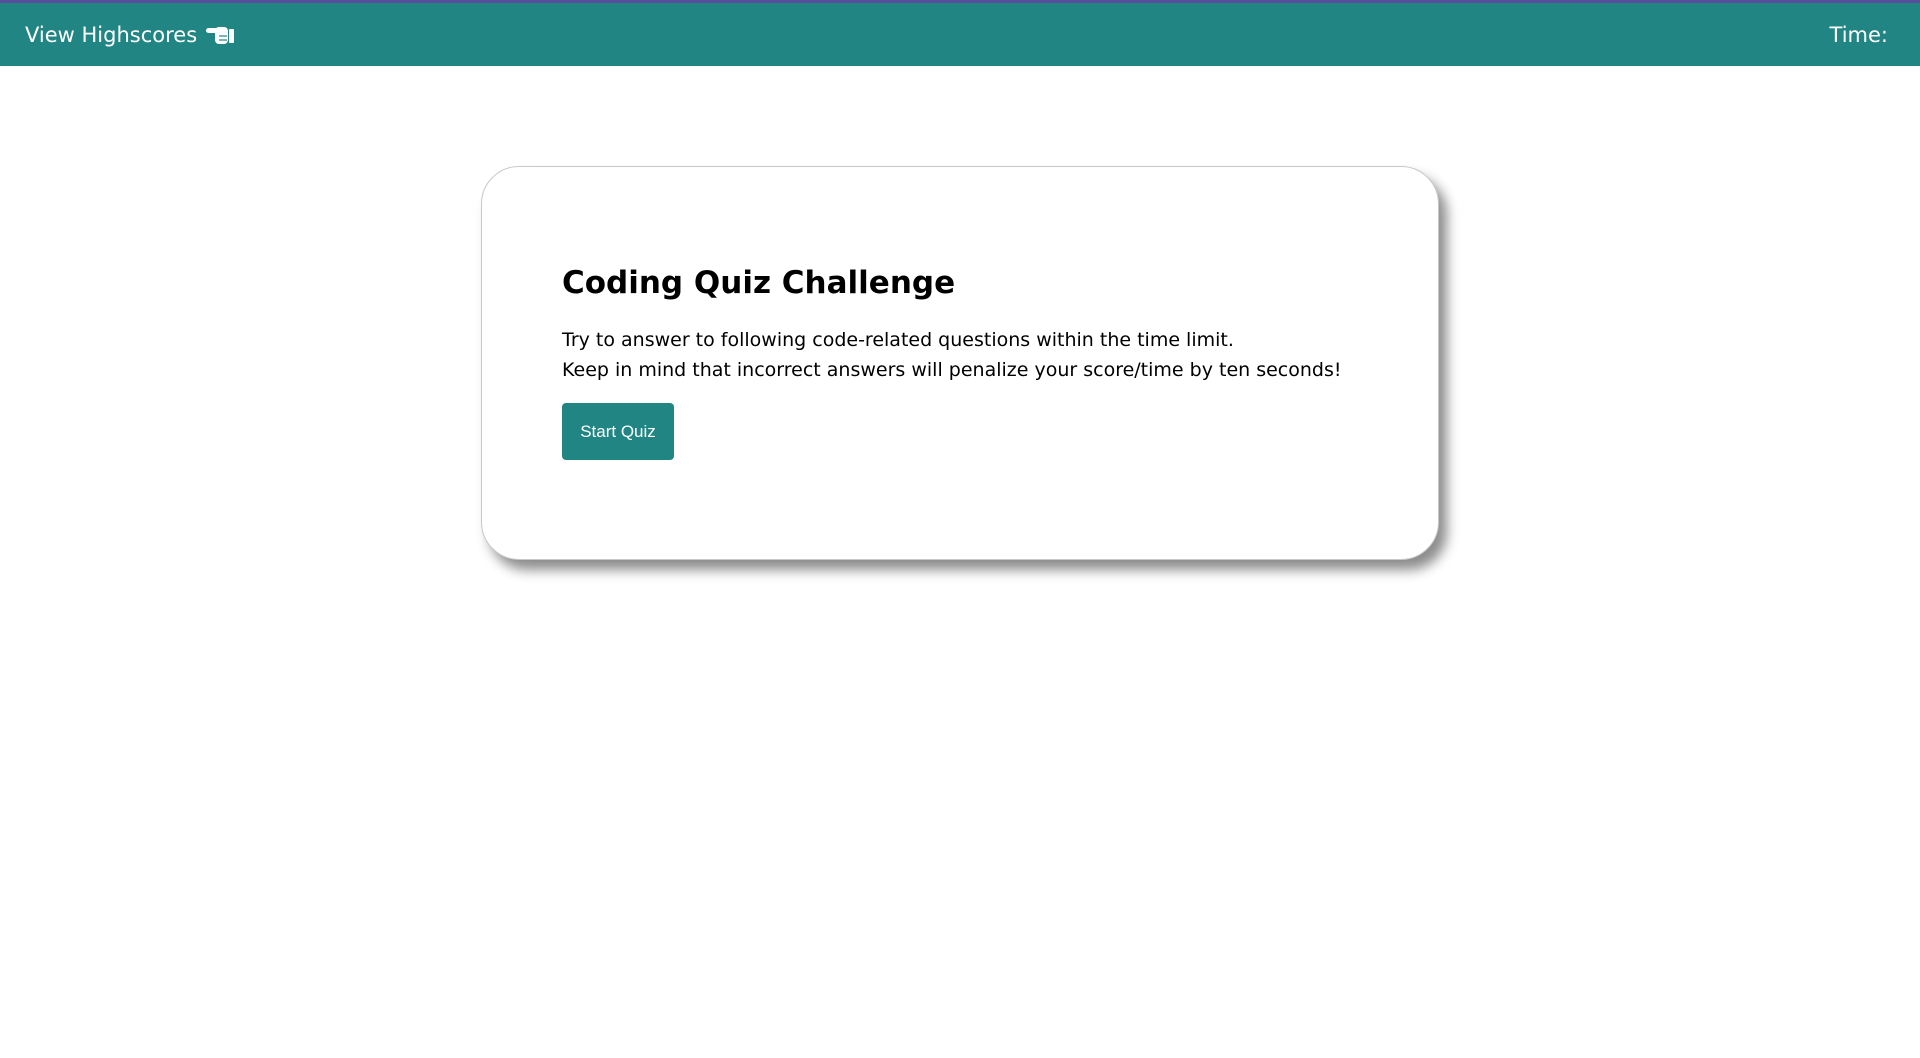 This screenshot has width=1920, height=1058. Describe the element at coordinates (759, 283) in the screenshot. I see `page-title: Coding Quiz Challenge` at that location.